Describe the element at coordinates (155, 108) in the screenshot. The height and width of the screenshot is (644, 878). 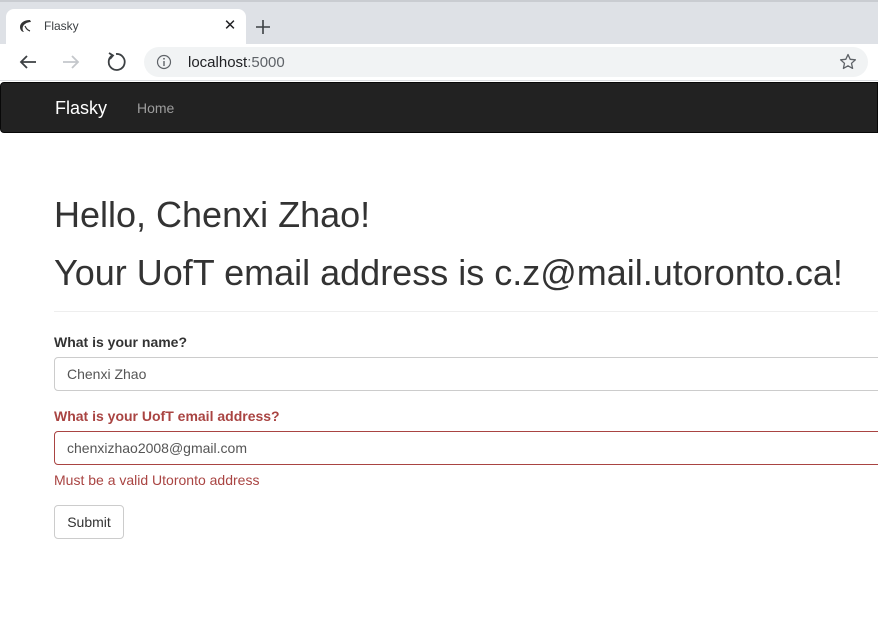
I see `nav-link-home: Home` at that location.